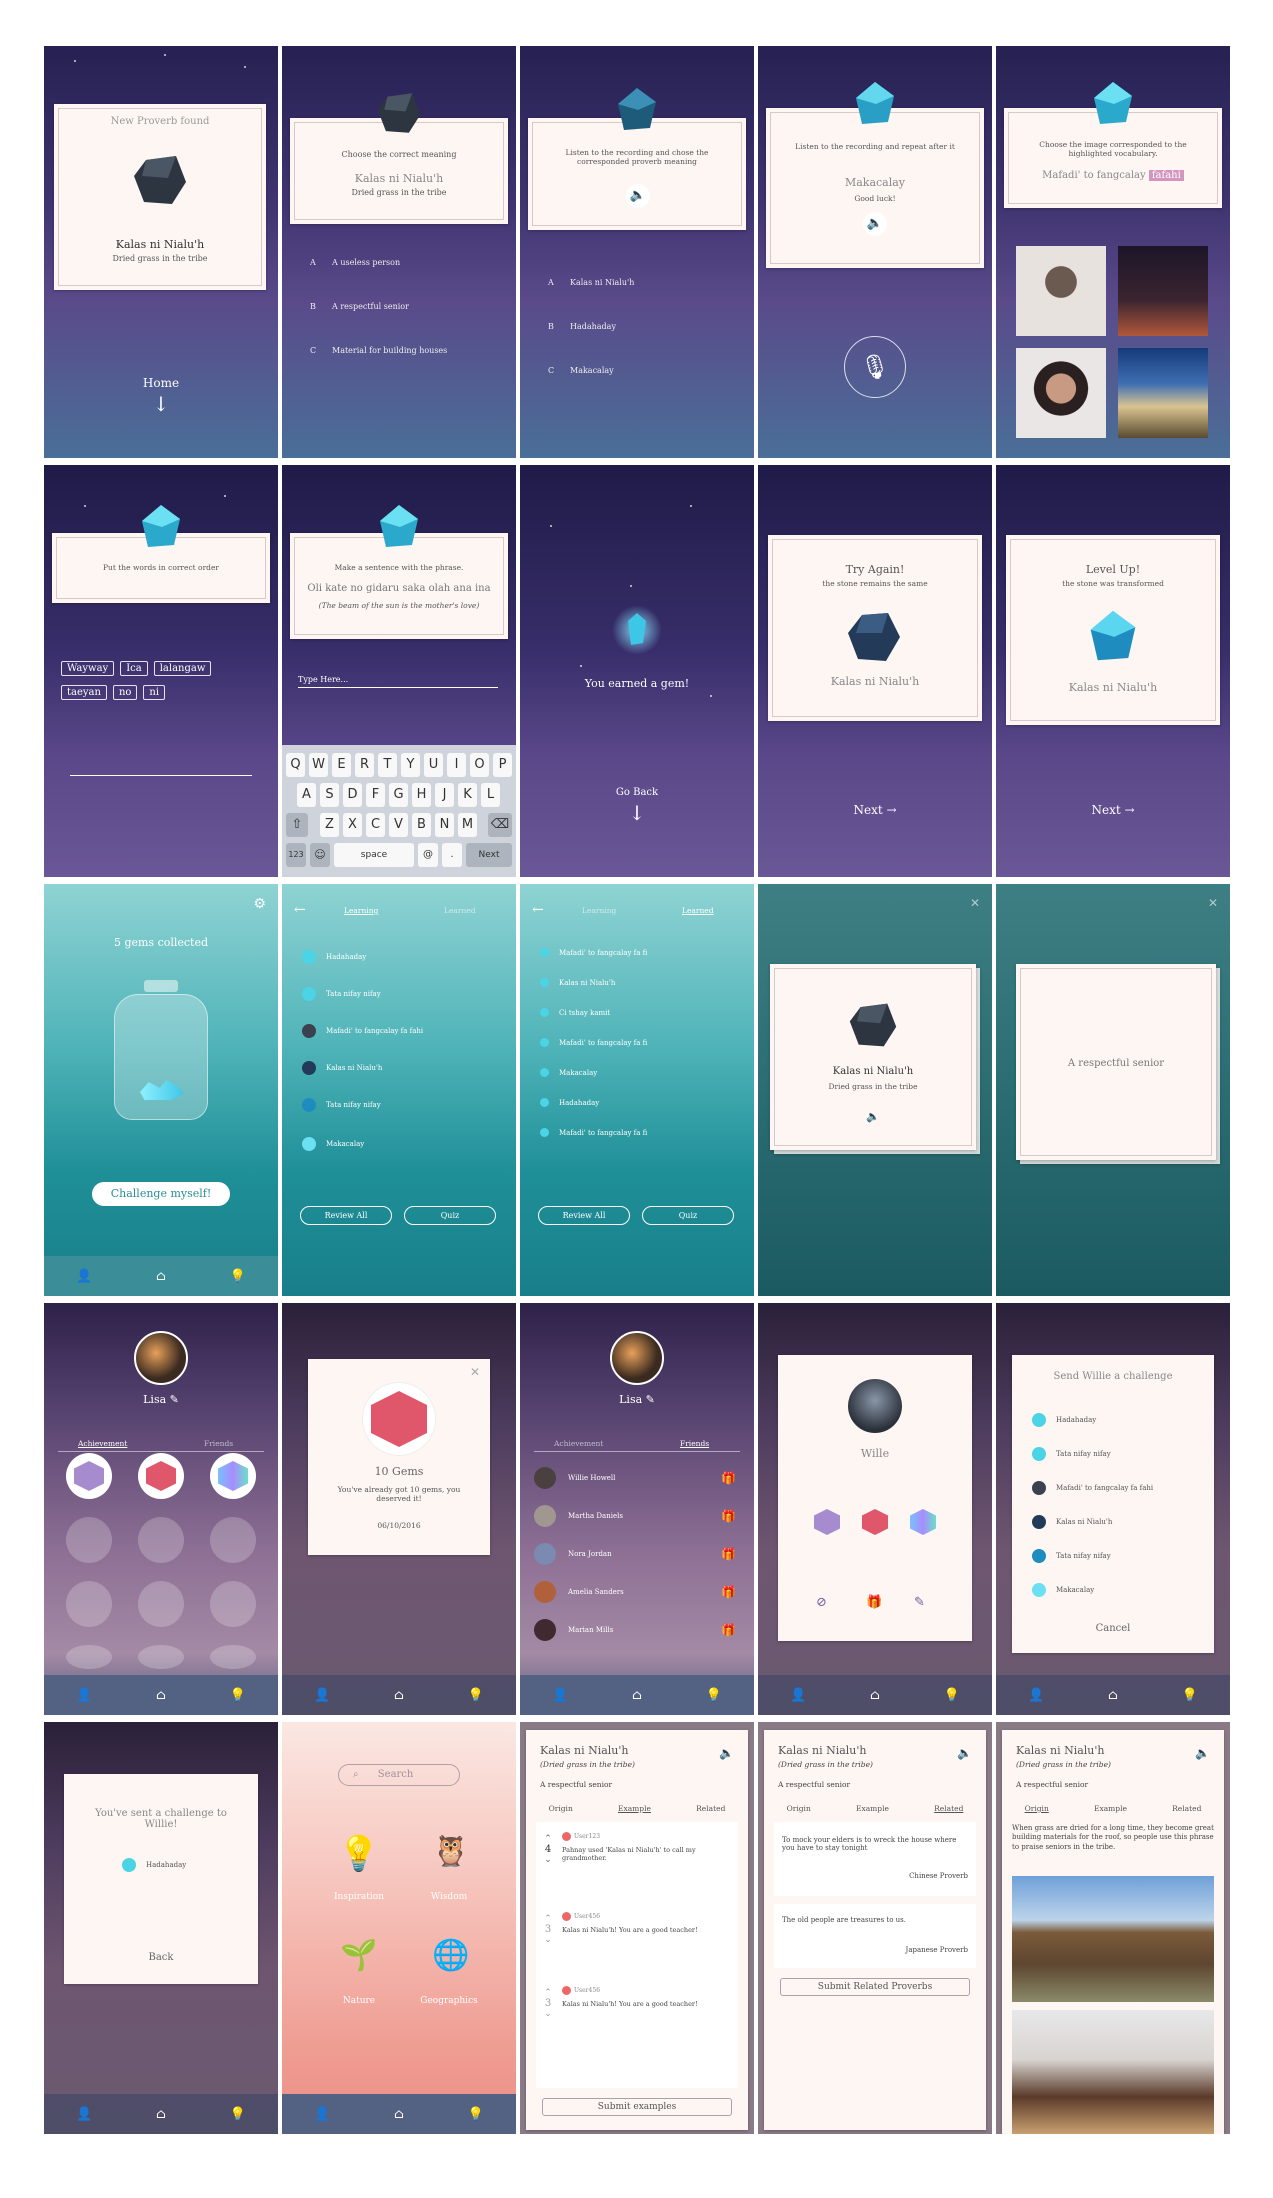  What do you see at coordinates (378, 350) in the screenshot?
I see `option-c: C Material for building houses` at bounding box center [378, 350].